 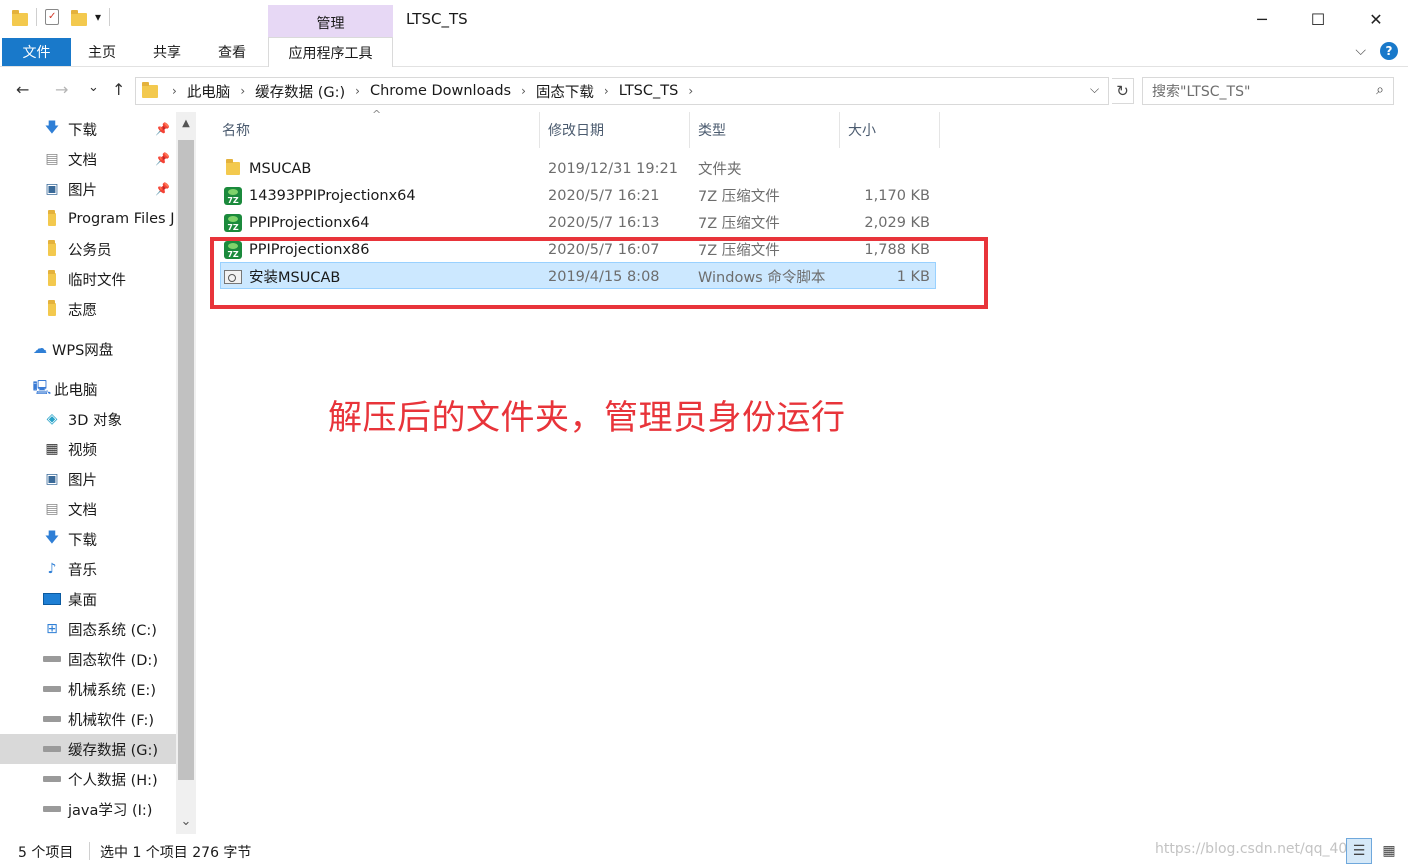 What do you see at coordinates (1201, 91) in the screenshot?
I see `search-input: 搜索"LTSC_TS"` at bounding box center [1201, 91].